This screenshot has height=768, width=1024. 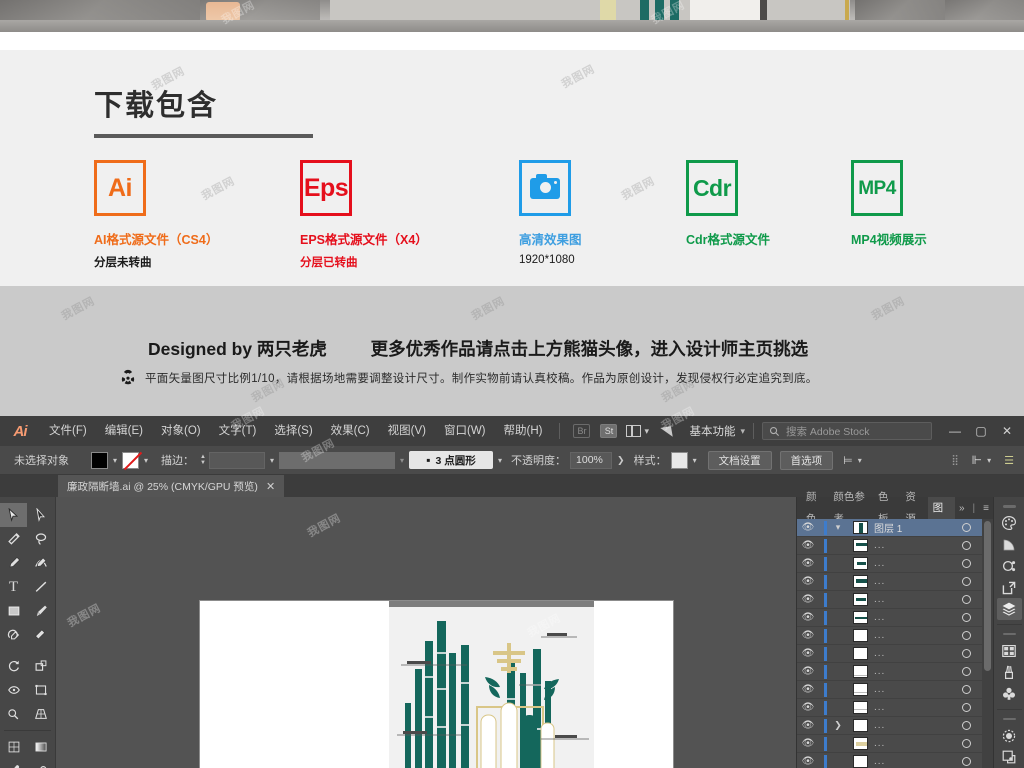 I want to click on close-button: ✕, so click(x=1007, y=431).